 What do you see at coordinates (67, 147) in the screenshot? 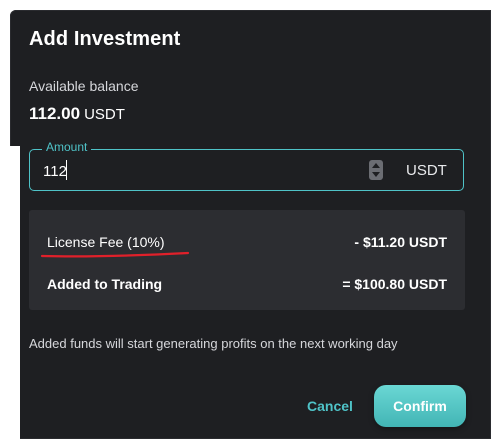
I see `amount-label: Amount` at bounding box center [67, 147].